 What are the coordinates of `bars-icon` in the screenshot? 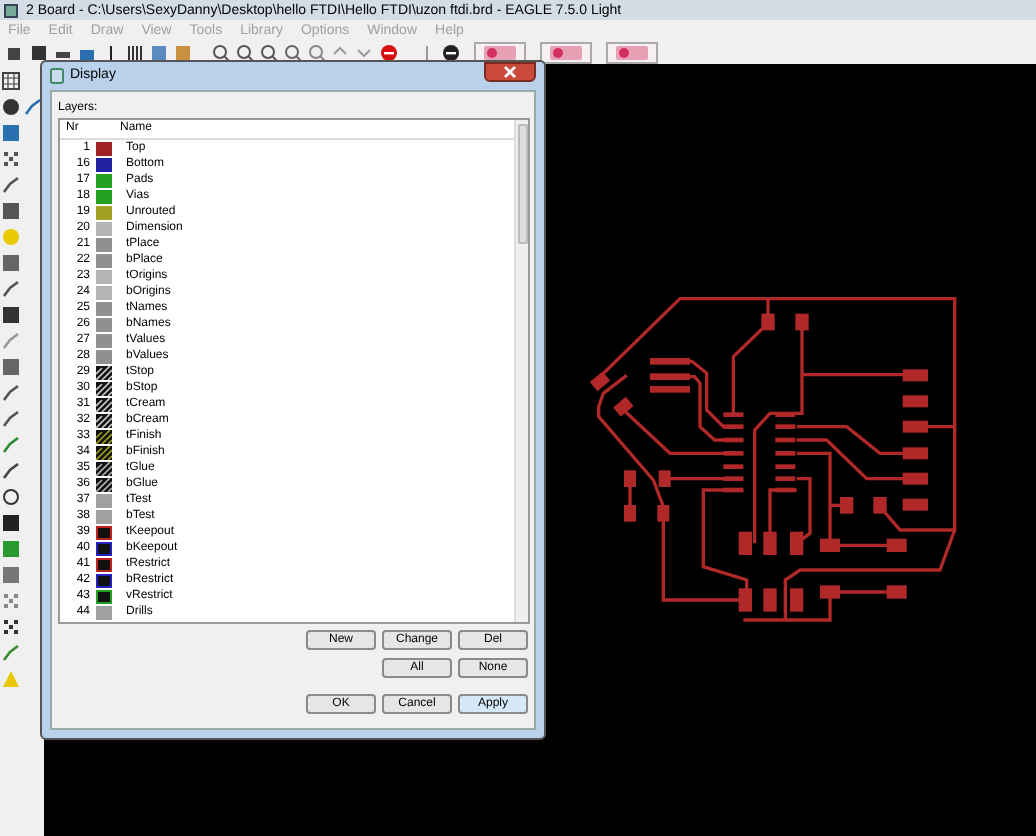 It's located at (135, 52).